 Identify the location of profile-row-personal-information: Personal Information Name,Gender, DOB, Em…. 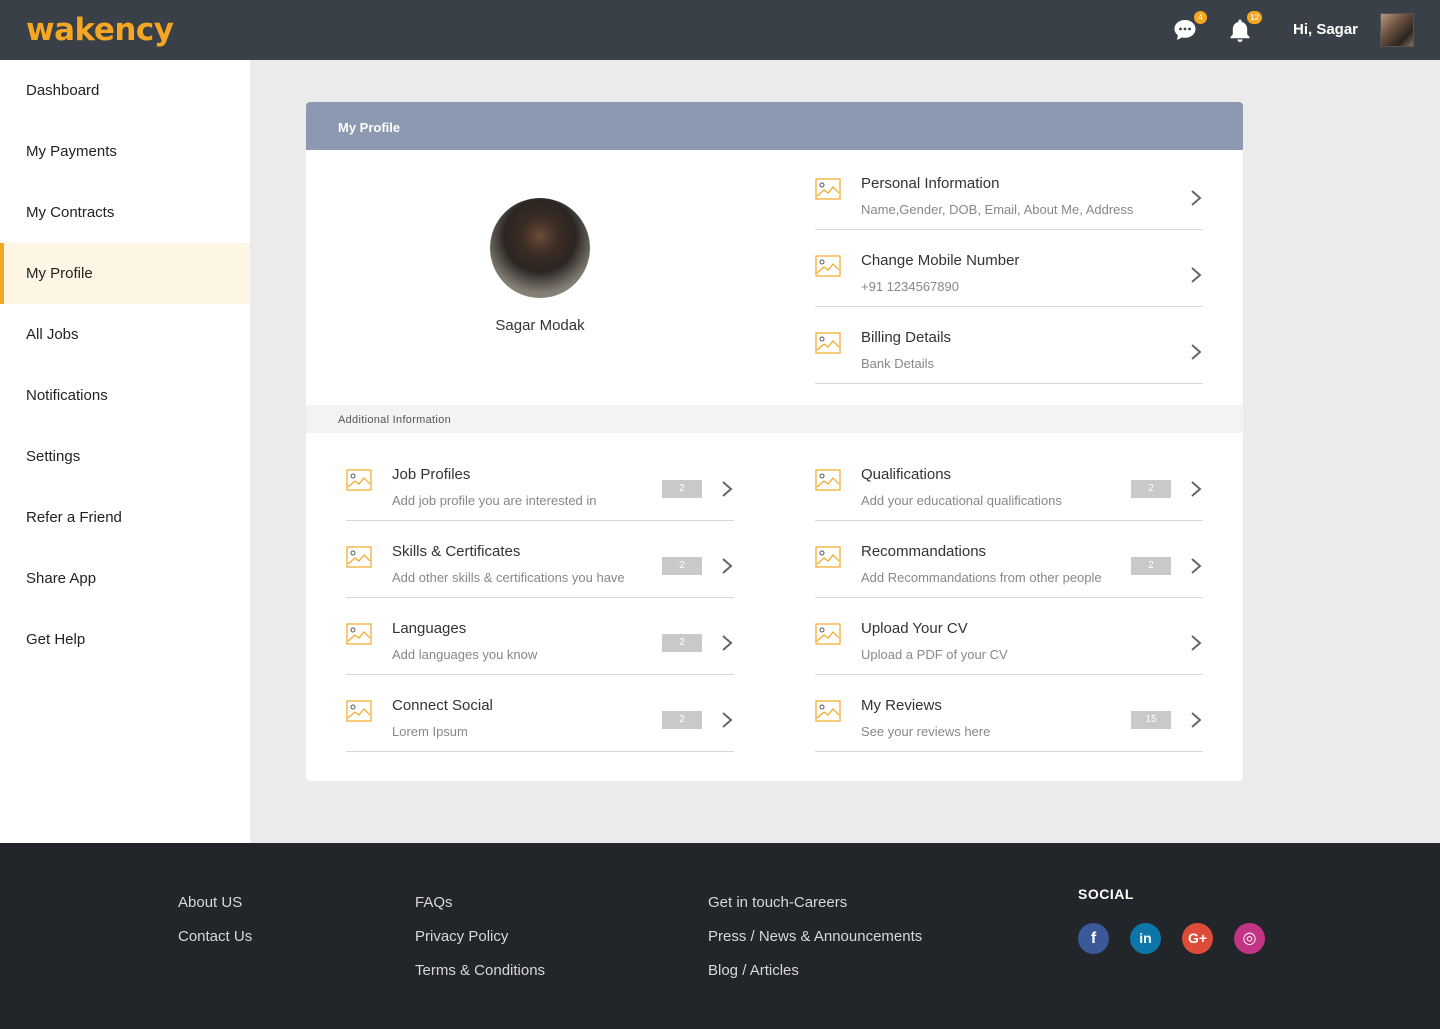
(1009, 191).